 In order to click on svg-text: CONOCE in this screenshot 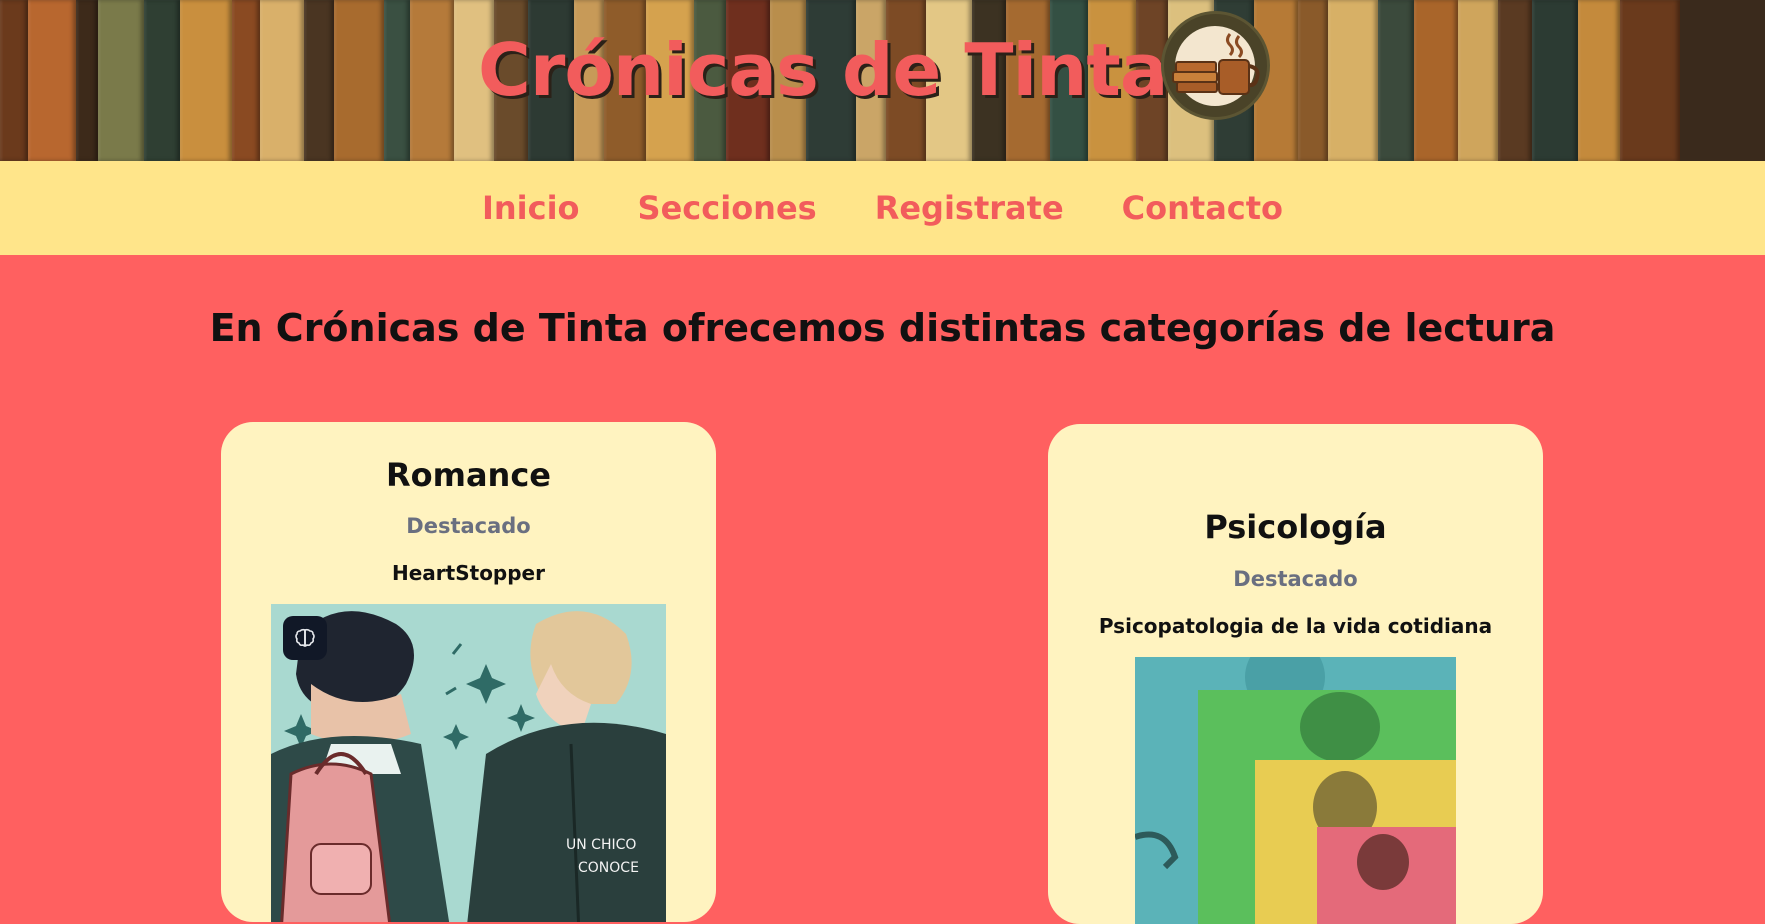, I will do `click(608, 868)`.